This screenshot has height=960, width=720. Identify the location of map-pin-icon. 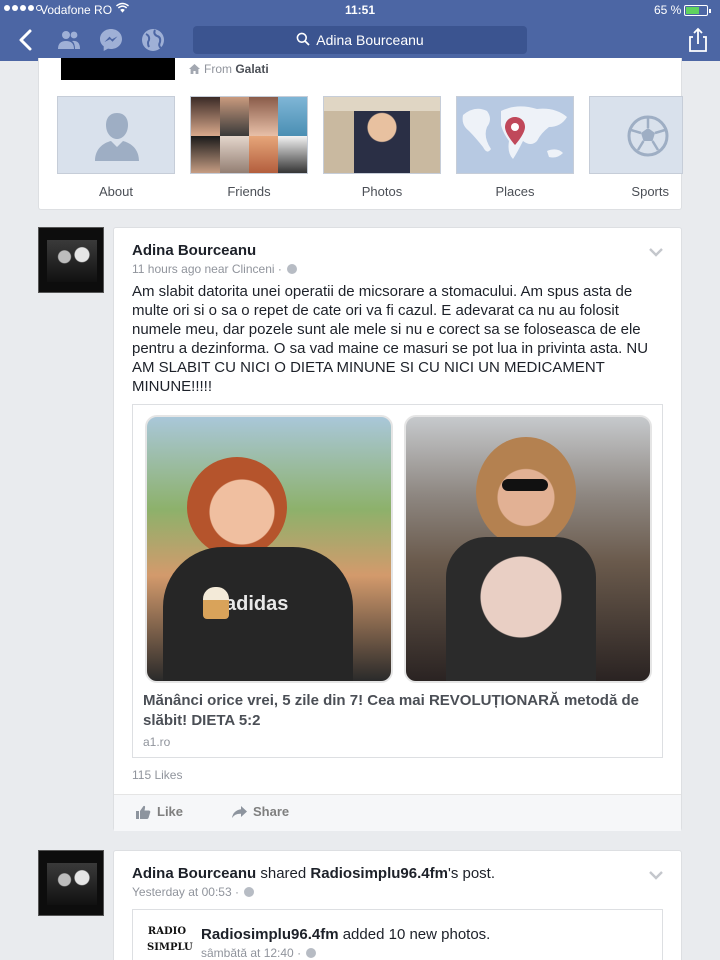
(515, 131).